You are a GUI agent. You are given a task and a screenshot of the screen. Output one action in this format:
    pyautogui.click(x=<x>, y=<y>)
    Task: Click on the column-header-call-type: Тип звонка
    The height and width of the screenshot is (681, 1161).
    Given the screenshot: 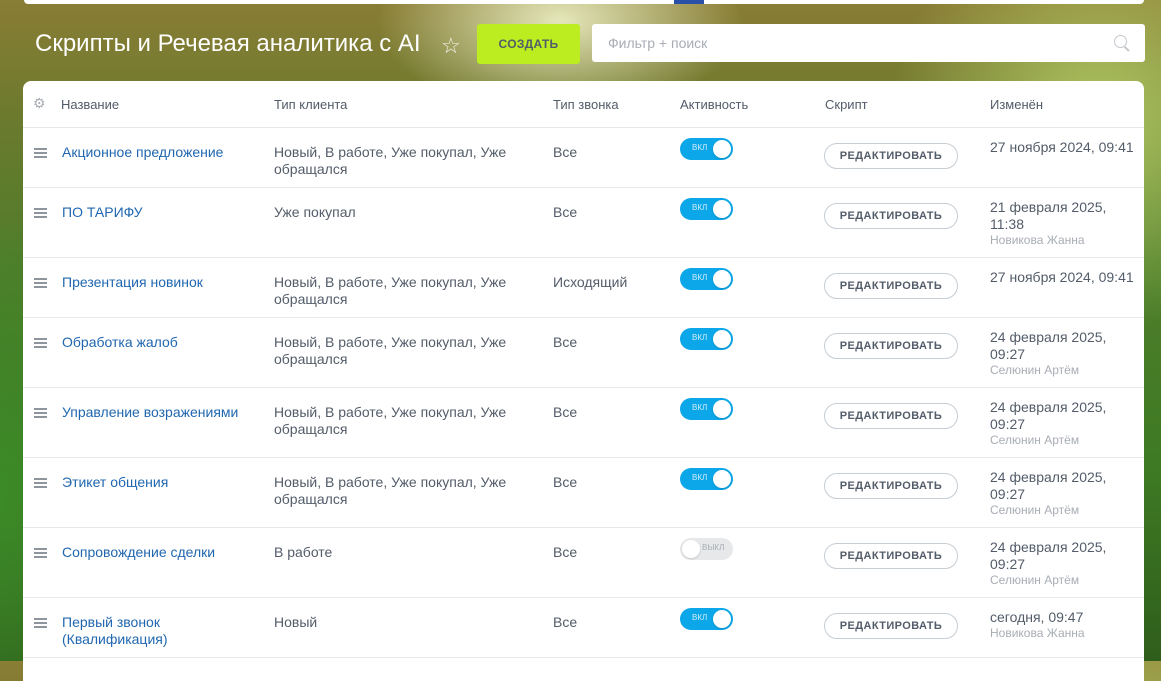 What is the action you would take?
    pyautogui.click(x=586, y=104)
    